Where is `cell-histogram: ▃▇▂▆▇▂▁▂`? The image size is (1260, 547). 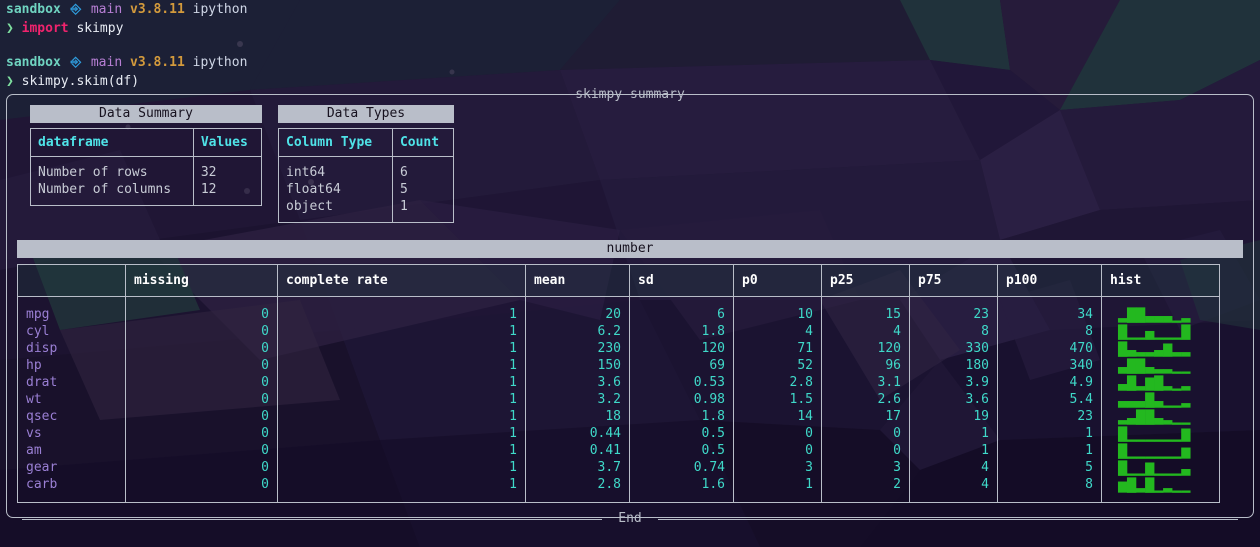
cell-histogram: ▃▇▂▆▇▂▁▂ is located at coordinates (1154, 382).